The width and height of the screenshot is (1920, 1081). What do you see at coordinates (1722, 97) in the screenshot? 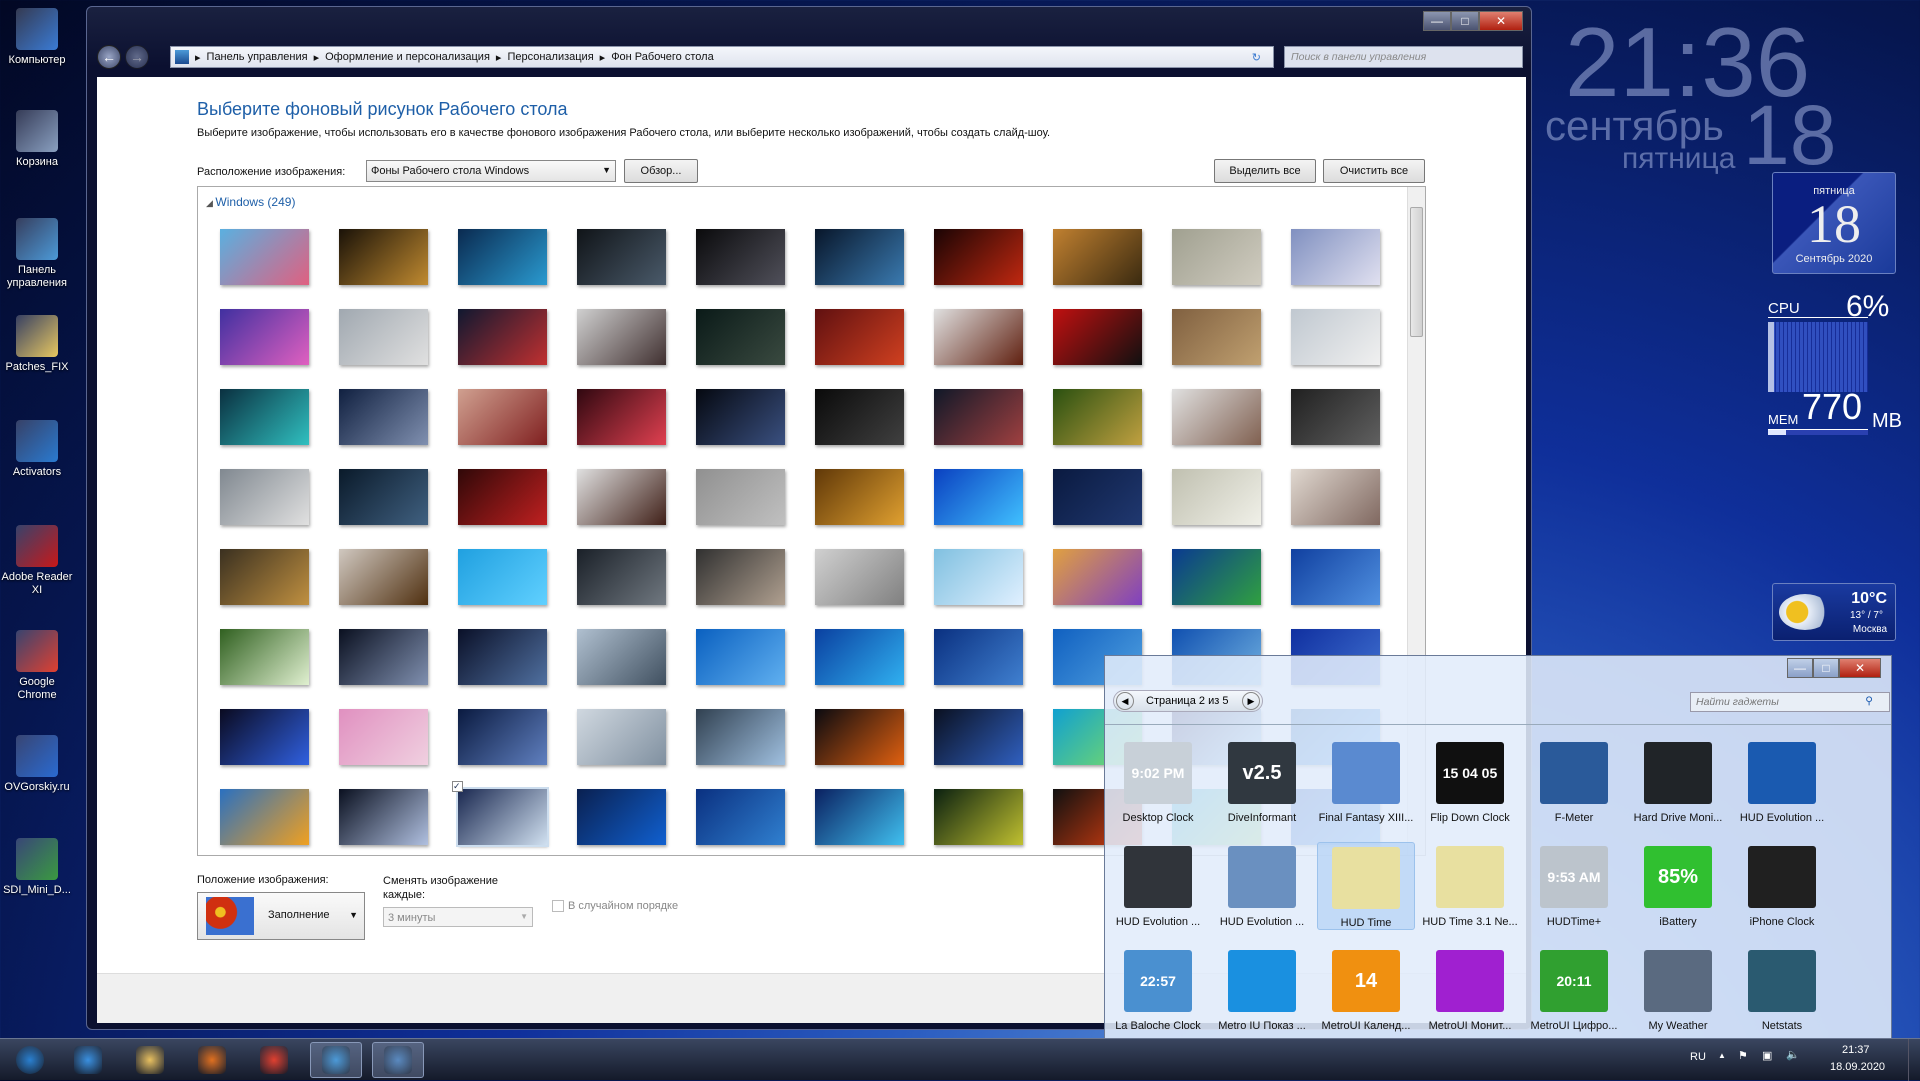
I see `clock-gadget: 21:36 сентябрь 18 пятница` at bounding box center [1722, 97].